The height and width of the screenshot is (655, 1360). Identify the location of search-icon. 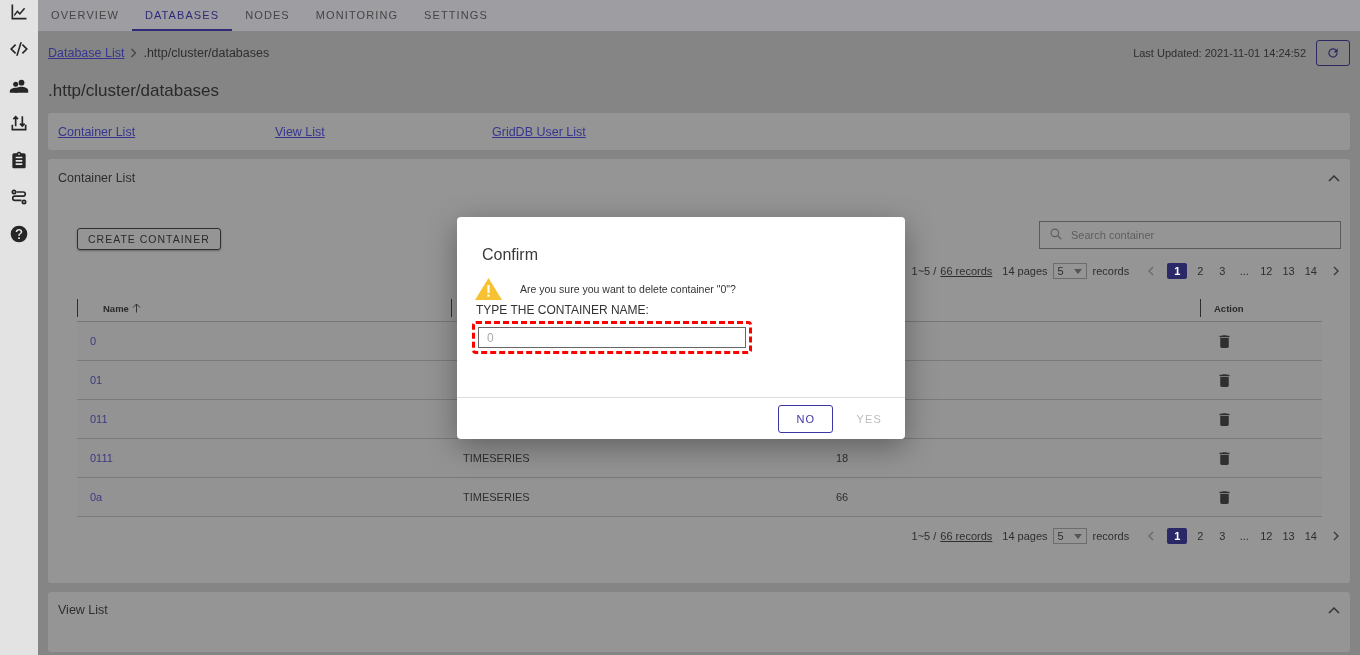
(1056, 233).